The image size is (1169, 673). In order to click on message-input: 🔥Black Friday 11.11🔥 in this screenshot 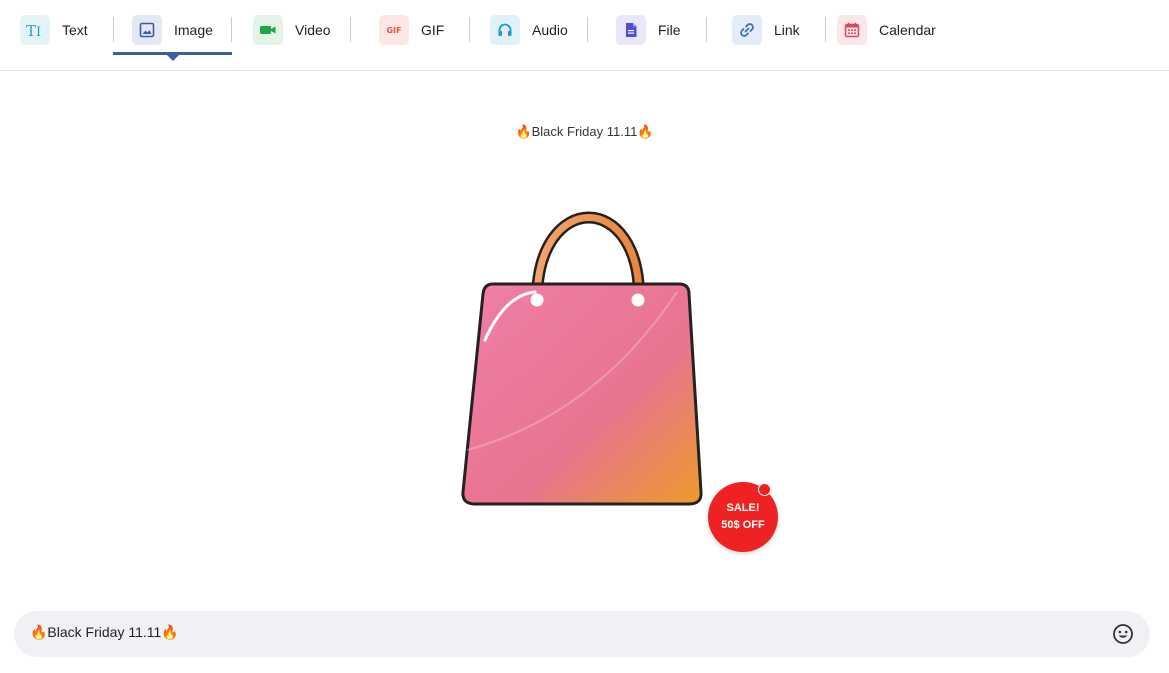, I will do `click(582, 634)`.